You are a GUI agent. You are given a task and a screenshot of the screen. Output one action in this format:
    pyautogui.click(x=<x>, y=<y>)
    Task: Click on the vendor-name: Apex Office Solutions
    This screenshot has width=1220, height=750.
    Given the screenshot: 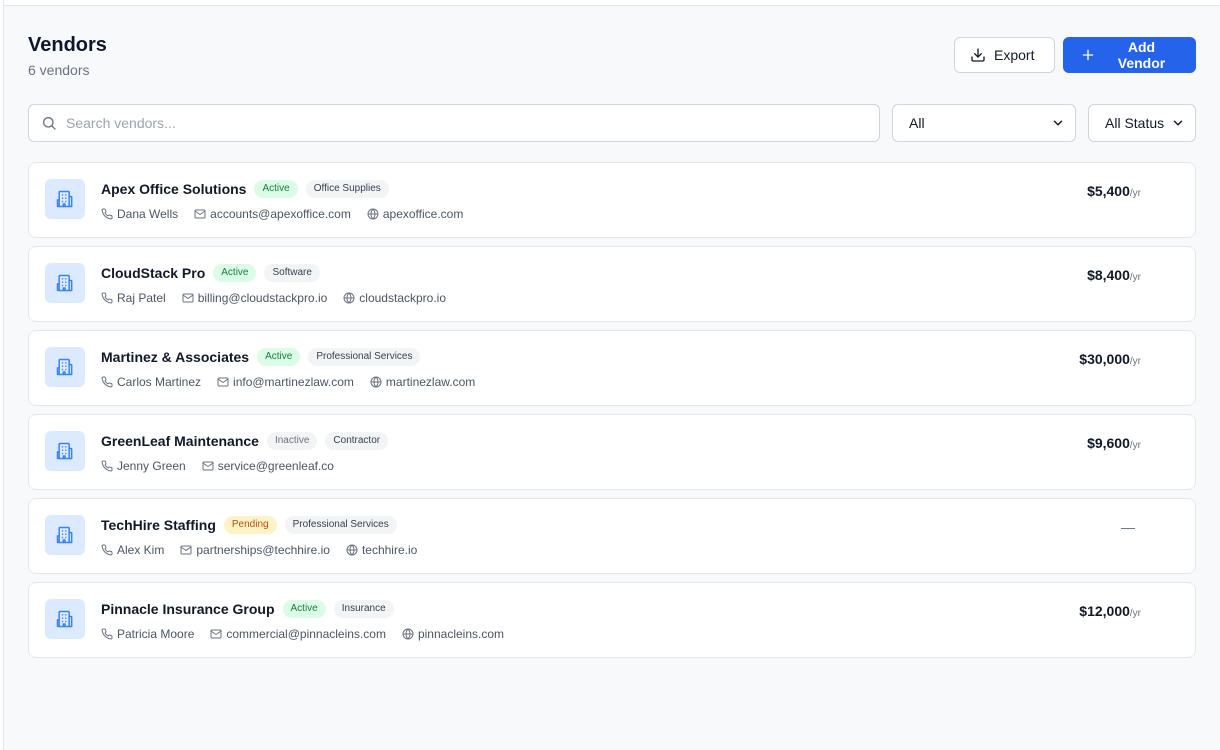 What is the action you would take?
    pyautogui.click(x=173, y=189)
    